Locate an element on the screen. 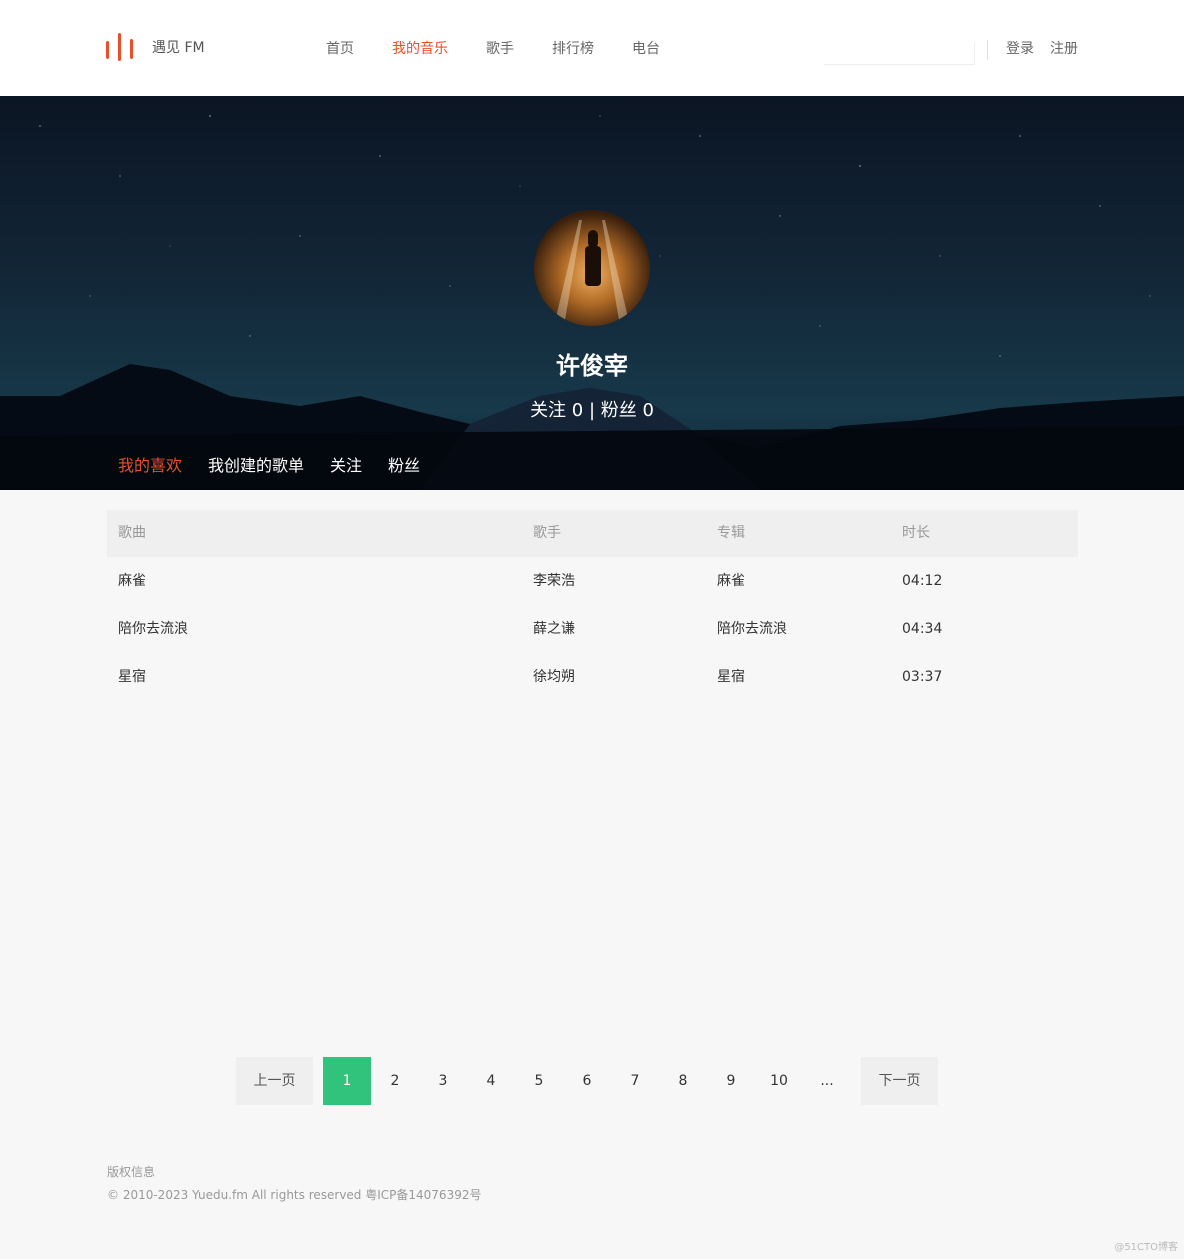  footer-title: 版权信息 is located at coordinates (131, 1172).